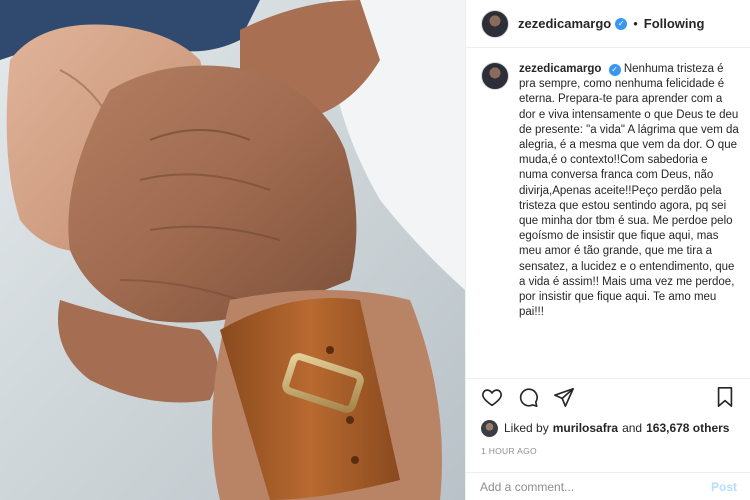  I want to click on bookmark-icon, so click(725, 396).